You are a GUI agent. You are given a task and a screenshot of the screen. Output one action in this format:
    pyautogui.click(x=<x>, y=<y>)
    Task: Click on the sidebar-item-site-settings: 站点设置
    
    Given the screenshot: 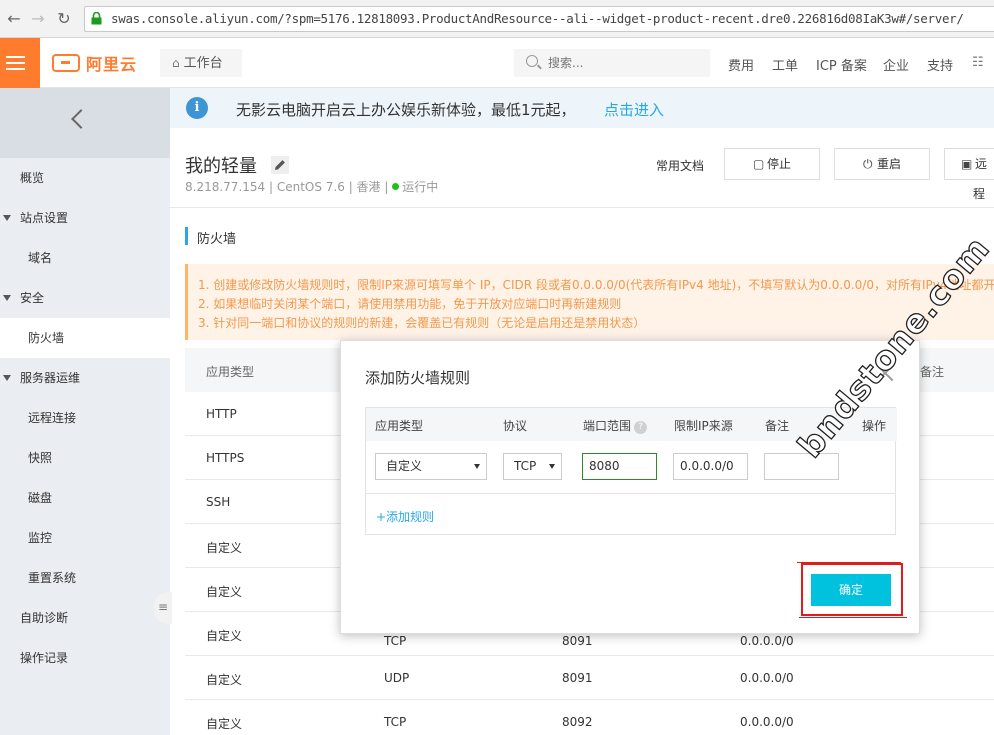 What is the action you would take?
    pyautogui.click(x=85, y=218)
    